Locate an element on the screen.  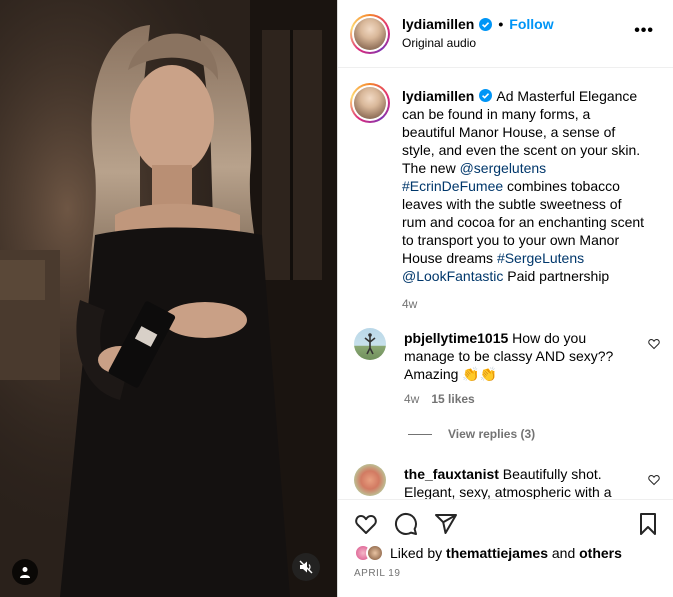
caption-author-avatar is located at coordinates (370, 103).